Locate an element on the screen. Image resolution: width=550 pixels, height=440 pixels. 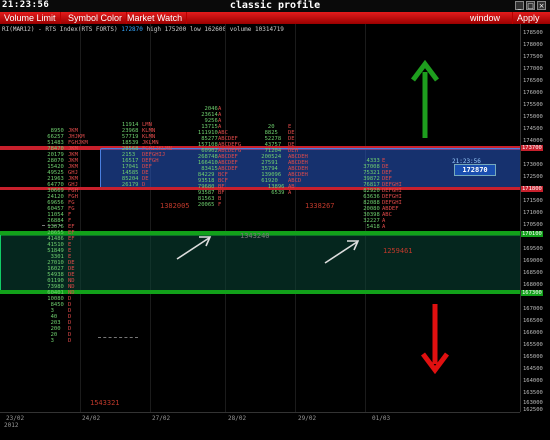
menu-window: window is located at coordinates (485, 18).